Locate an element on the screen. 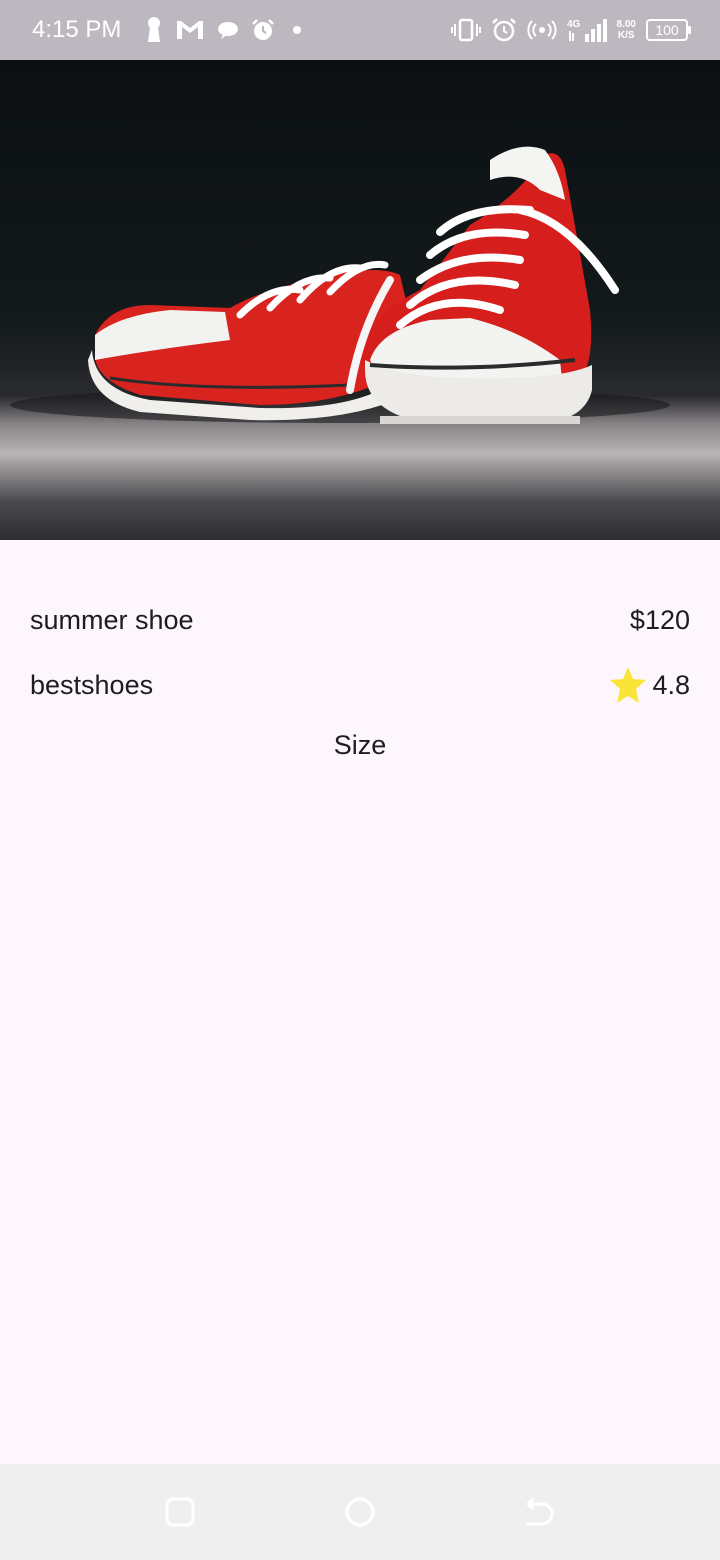 The height and width of the screenshot is (1560, 720). keyhole-icon is located at coordinates (154, 30).